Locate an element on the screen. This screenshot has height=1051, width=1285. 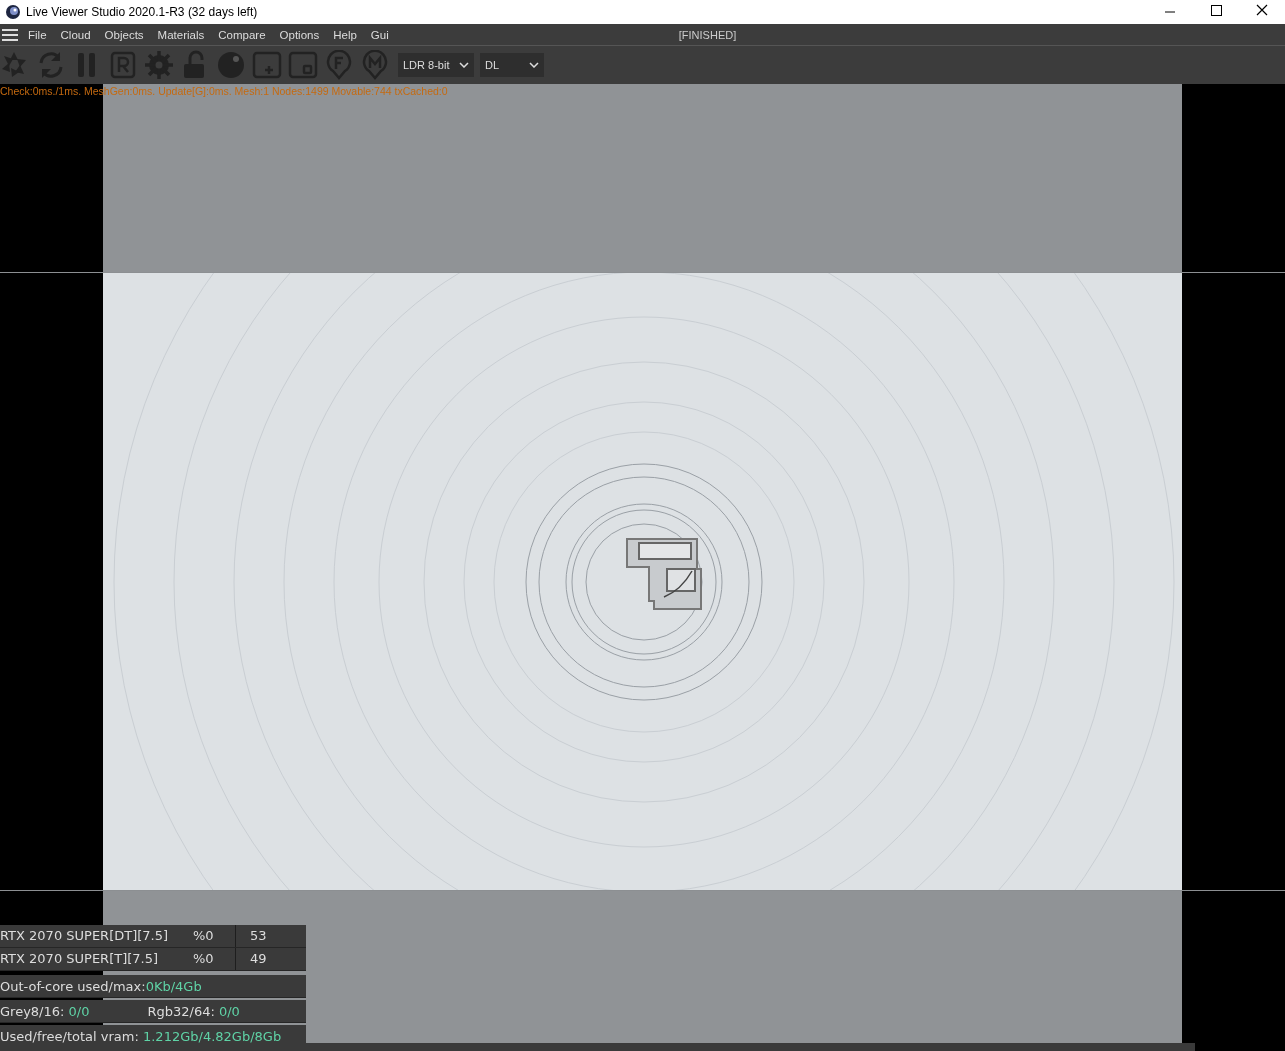
dropdown: LDR 8-bit is located at coordinates (436, 65).